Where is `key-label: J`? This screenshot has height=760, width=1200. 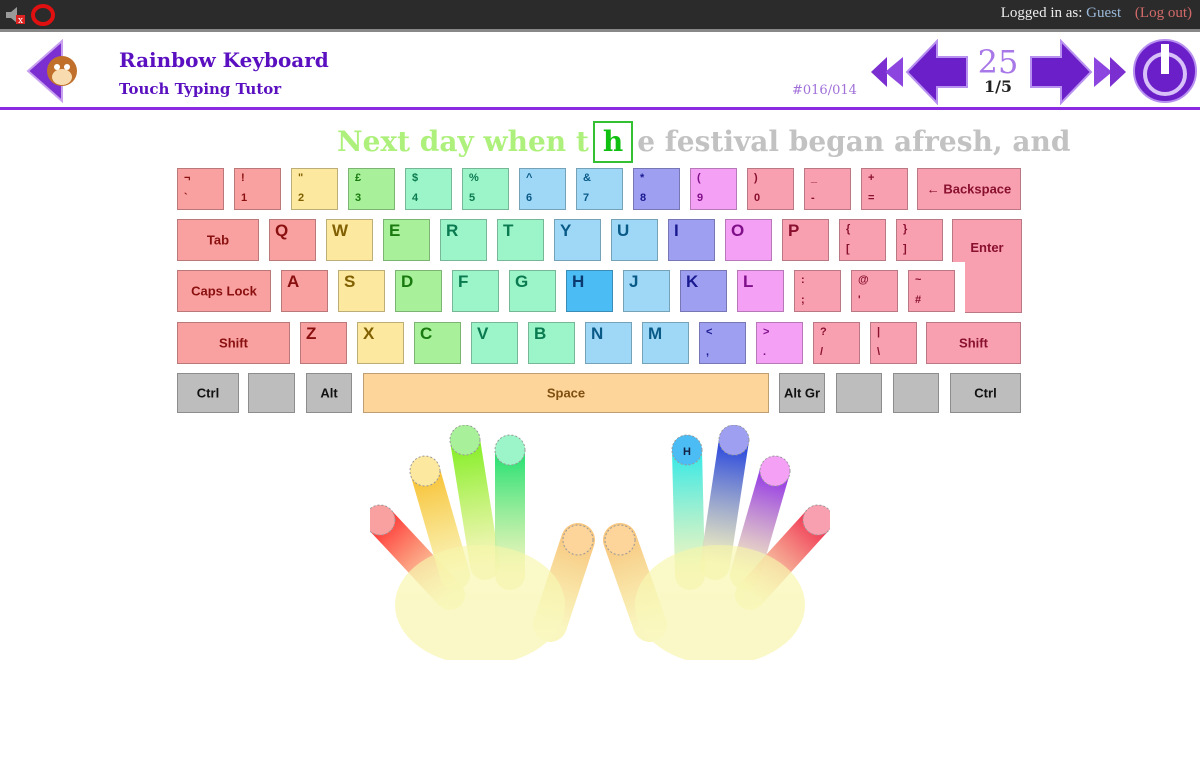
key-label: J is located at coordinates (634, 281).